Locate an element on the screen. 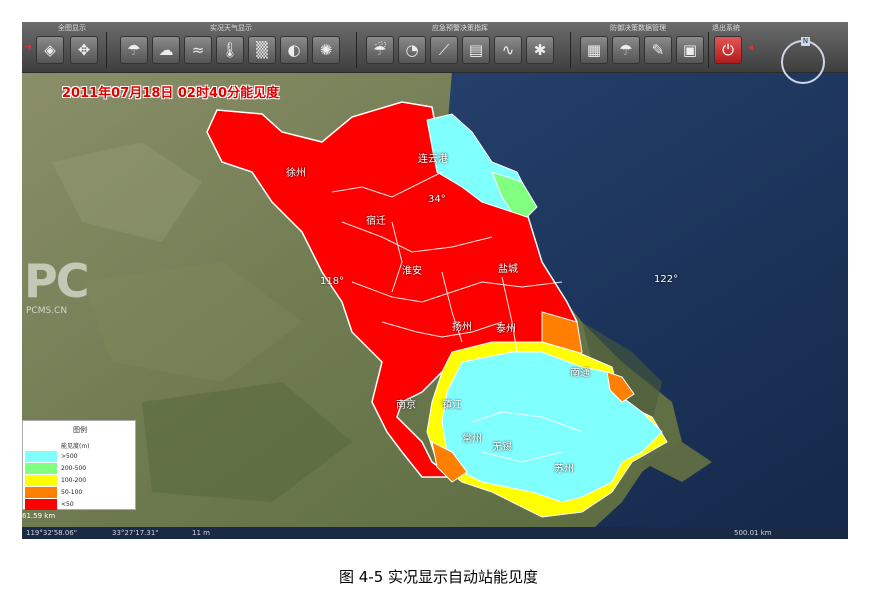 Image resolution: width=877 pixels, height=590 pixels. legend-label: >500 is located at coordinates (69, 456).